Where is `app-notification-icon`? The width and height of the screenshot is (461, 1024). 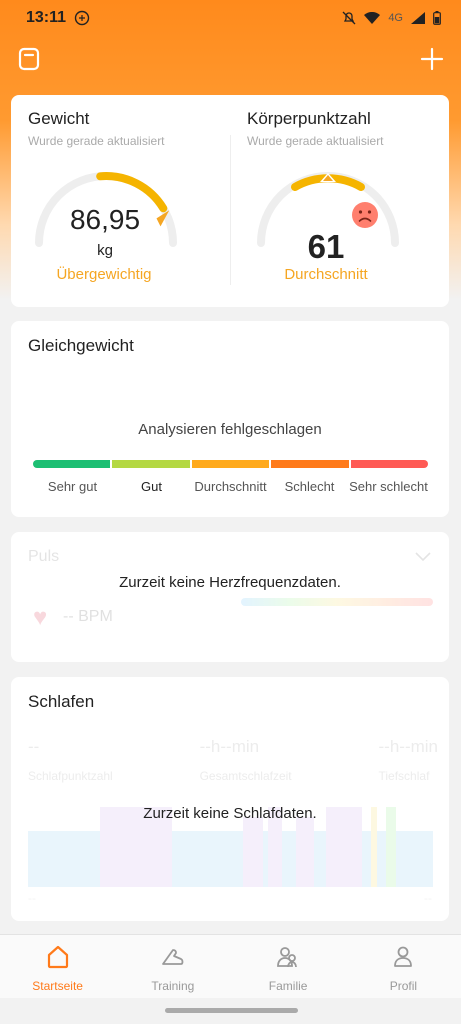
app-notification-icon is located at coordinates (82, 18).